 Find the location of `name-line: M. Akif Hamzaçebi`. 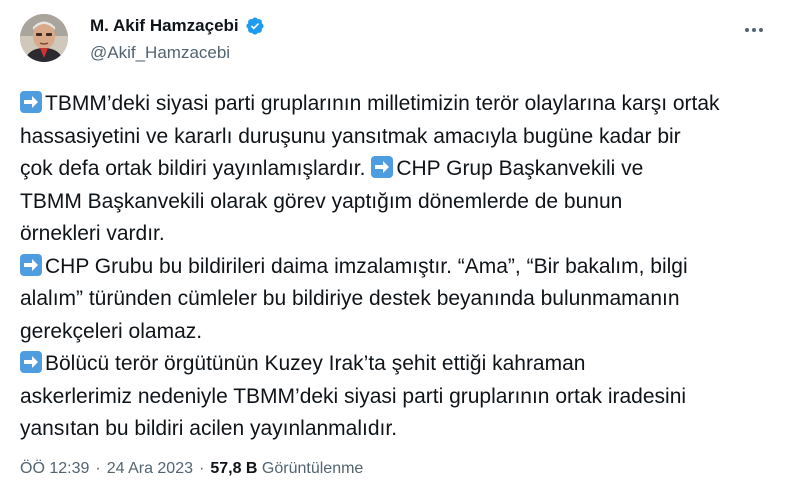

name-line: M. Akif Hamzaçebi is located at coordinates (177, 26).